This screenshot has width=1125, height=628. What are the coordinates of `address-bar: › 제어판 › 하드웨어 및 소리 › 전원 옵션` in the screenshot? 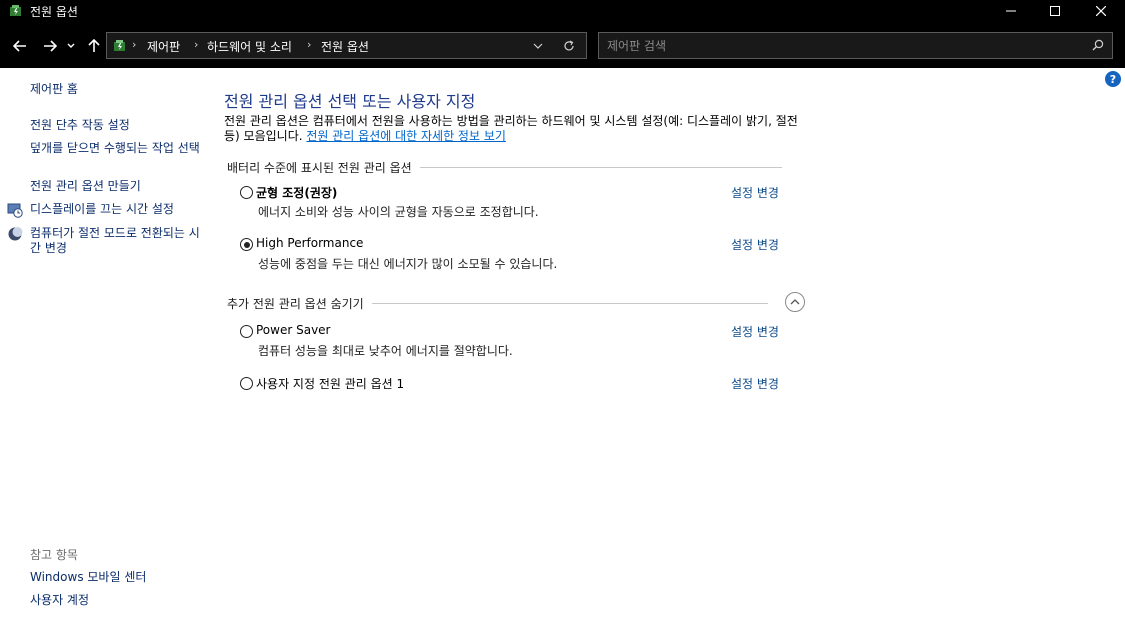 It's located at (346, 45).